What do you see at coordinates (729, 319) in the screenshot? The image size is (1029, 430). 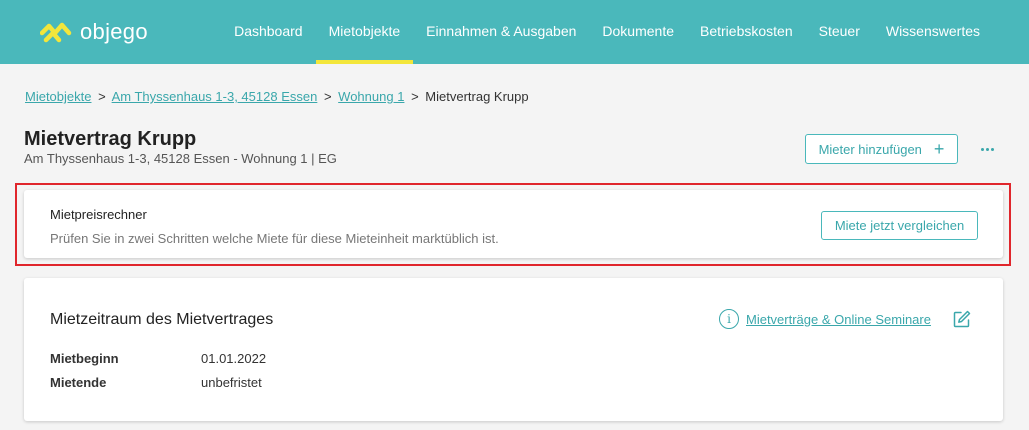 I see `info-icon: i` at bounding box center [729, 319].